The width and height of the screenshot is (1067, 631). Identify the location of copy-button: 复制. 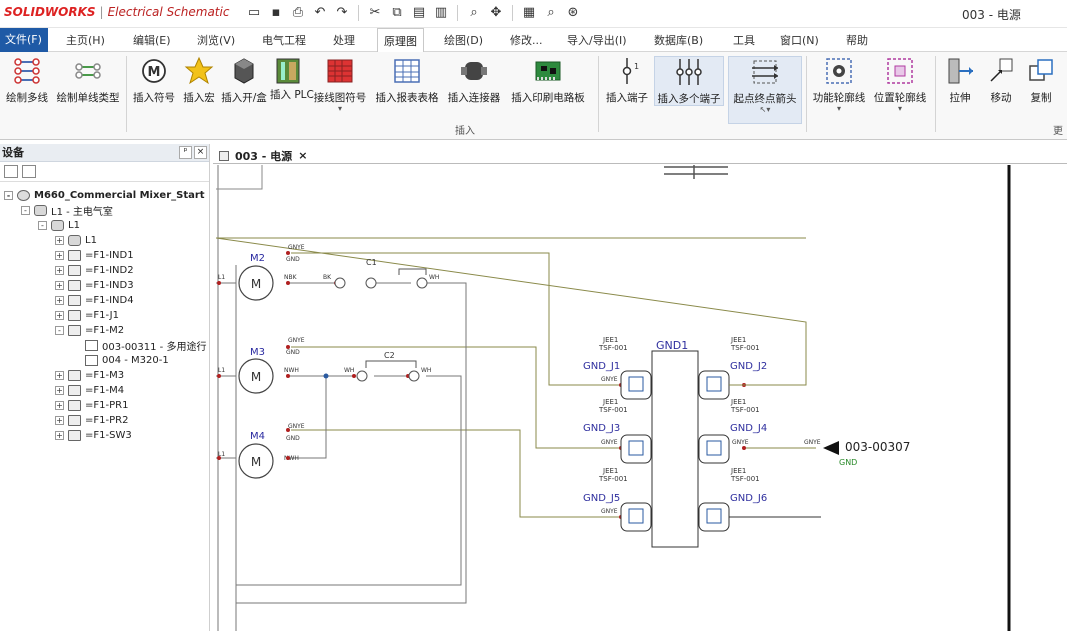
(1041, 80).